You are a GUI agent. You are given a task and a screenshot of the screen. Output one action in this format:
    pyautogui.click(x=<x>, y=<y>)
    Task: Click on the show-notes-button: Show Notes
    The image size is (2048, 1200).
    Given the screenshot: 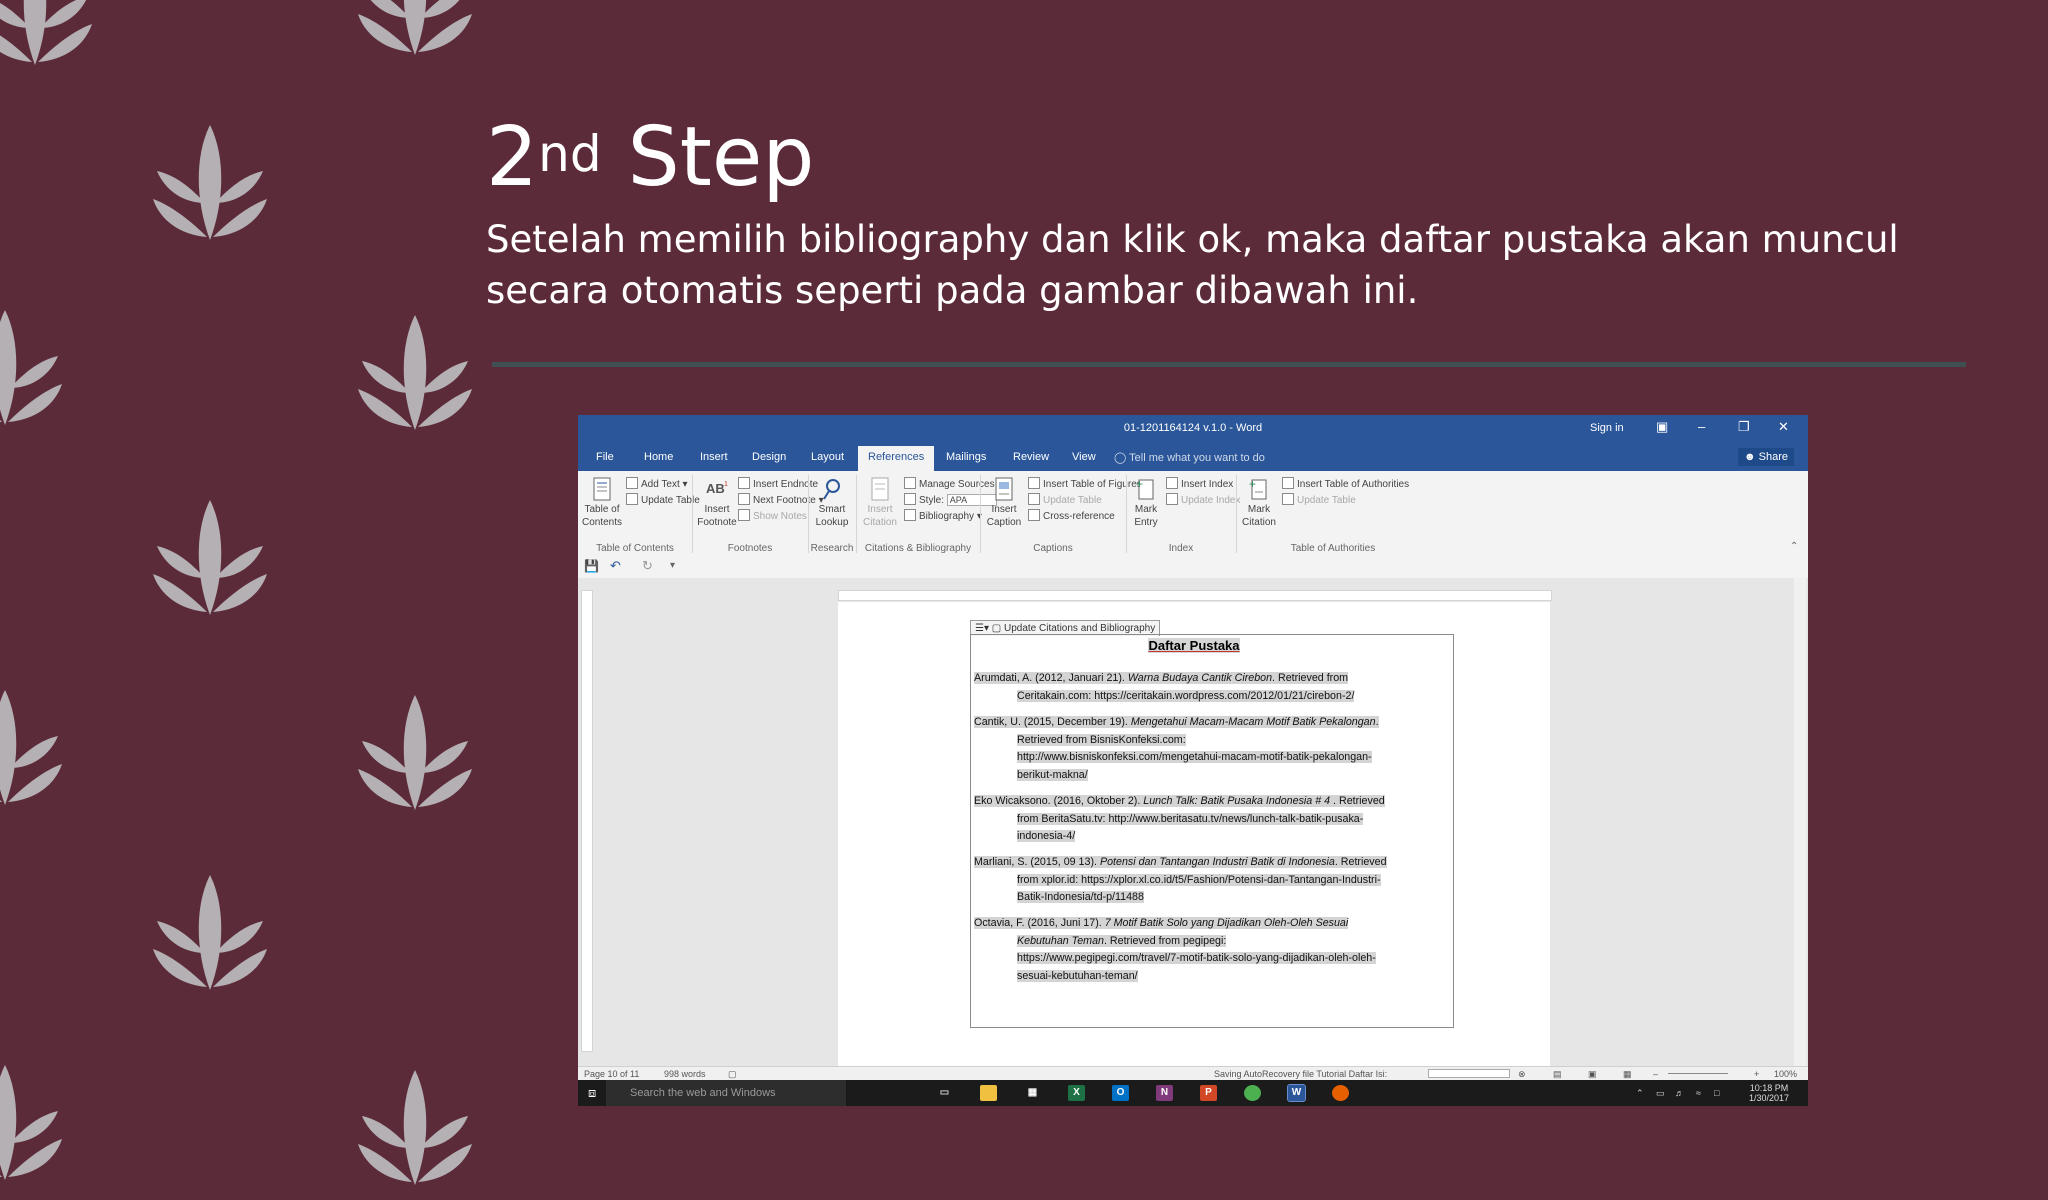 What is the action you would take?
    pyautogui.click(x=772, y=515)
    